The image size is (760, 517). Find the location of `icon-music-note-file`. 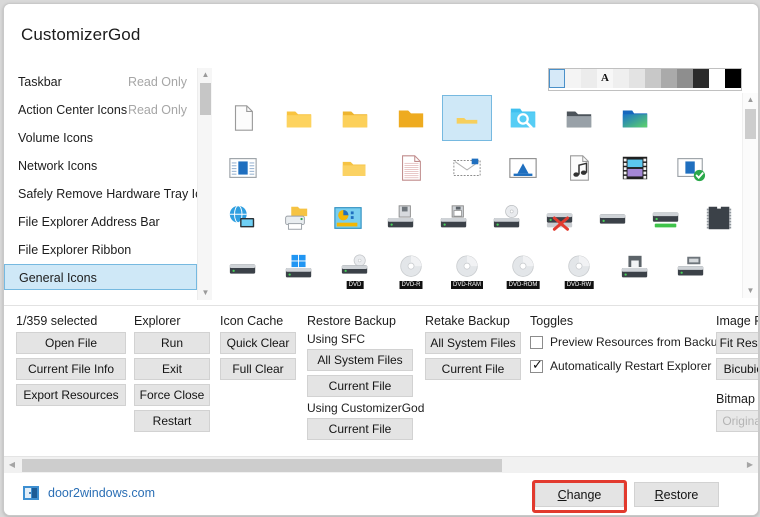

icon-music-note-file is located at coordinates (579, 168).